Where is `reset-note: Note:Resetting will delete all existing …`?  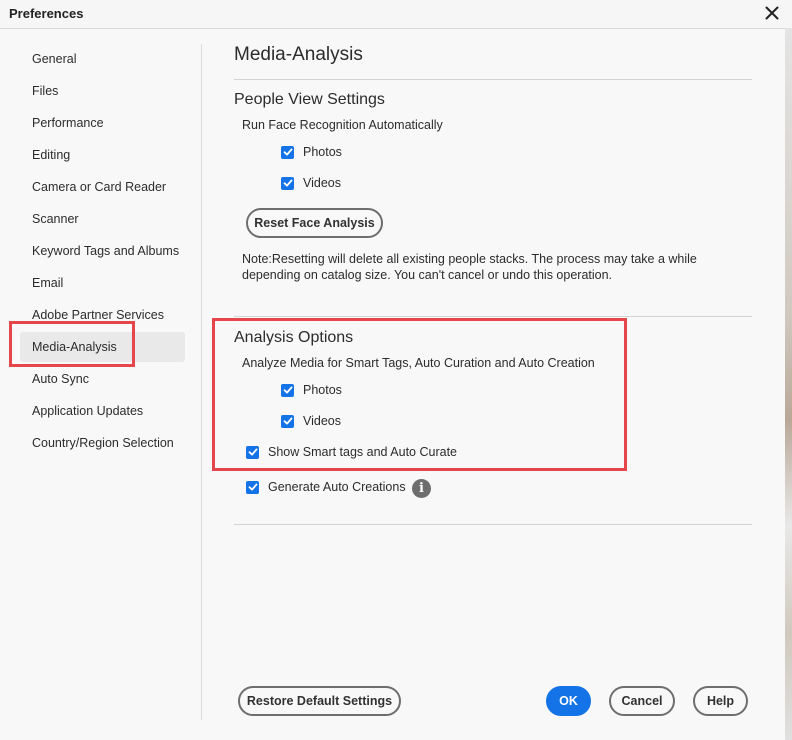
reset-note: Note:Resetting will delete all existing … is located at coordinates (469, 267).